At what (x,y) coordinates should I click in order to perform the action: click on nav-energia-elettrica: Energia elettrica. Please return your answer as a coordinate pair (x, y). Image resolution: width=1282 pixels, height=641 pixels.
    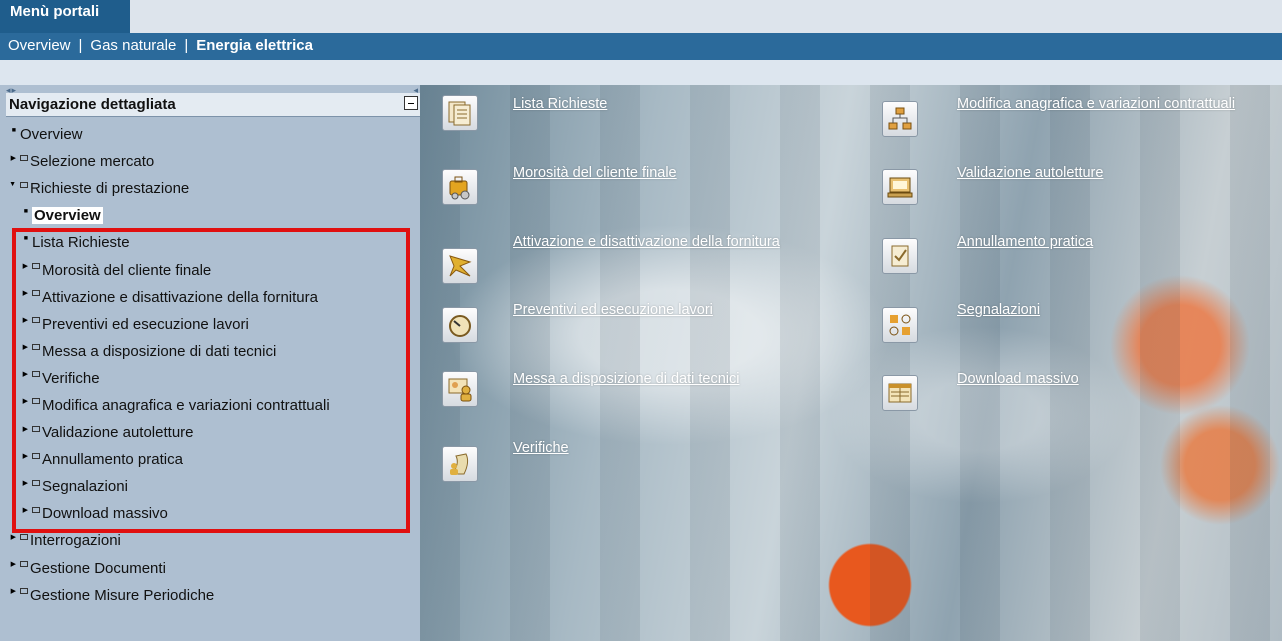
    Looking at the image, I should click on (254, 45).